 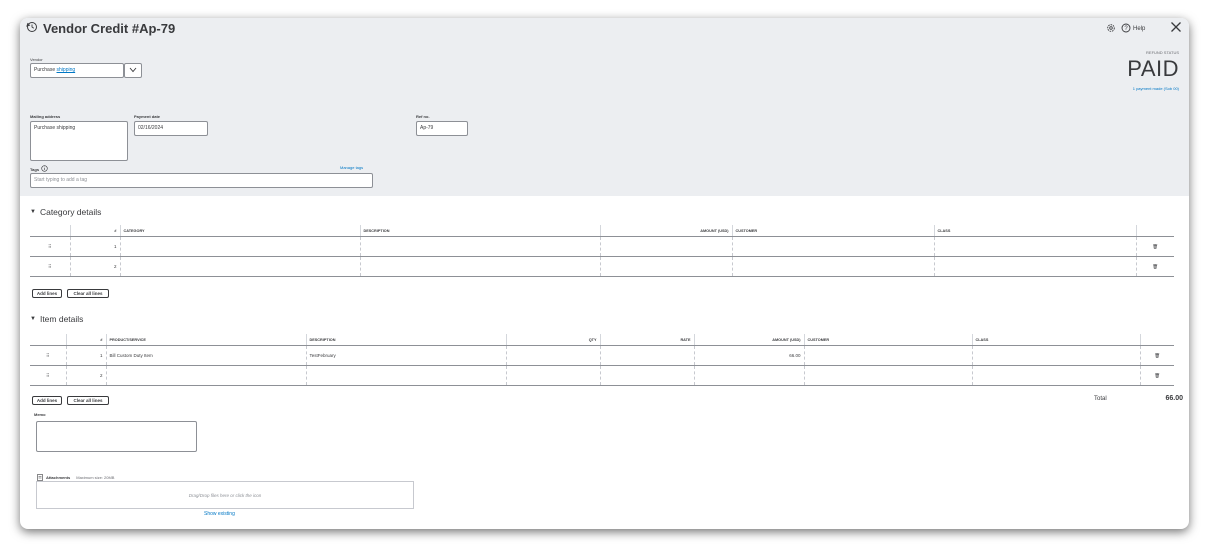 What do you see at coordinates (1126, 29) in the screenshot?
I see `help-circle-icon: ?` at bounding box center [1126, 29].